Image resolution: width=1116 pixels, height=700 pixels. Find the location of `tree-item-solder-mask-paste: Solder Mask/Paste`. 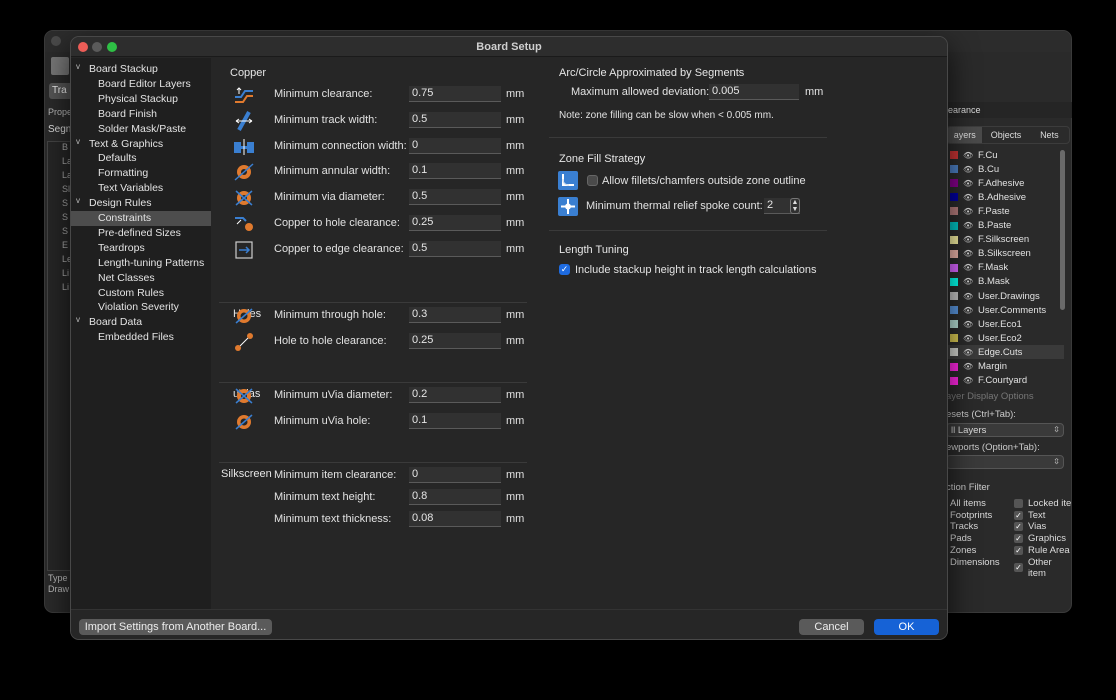

tree-item-solder-mask-paste: Solder Mask/Paste is located at coordinates (142, 129).